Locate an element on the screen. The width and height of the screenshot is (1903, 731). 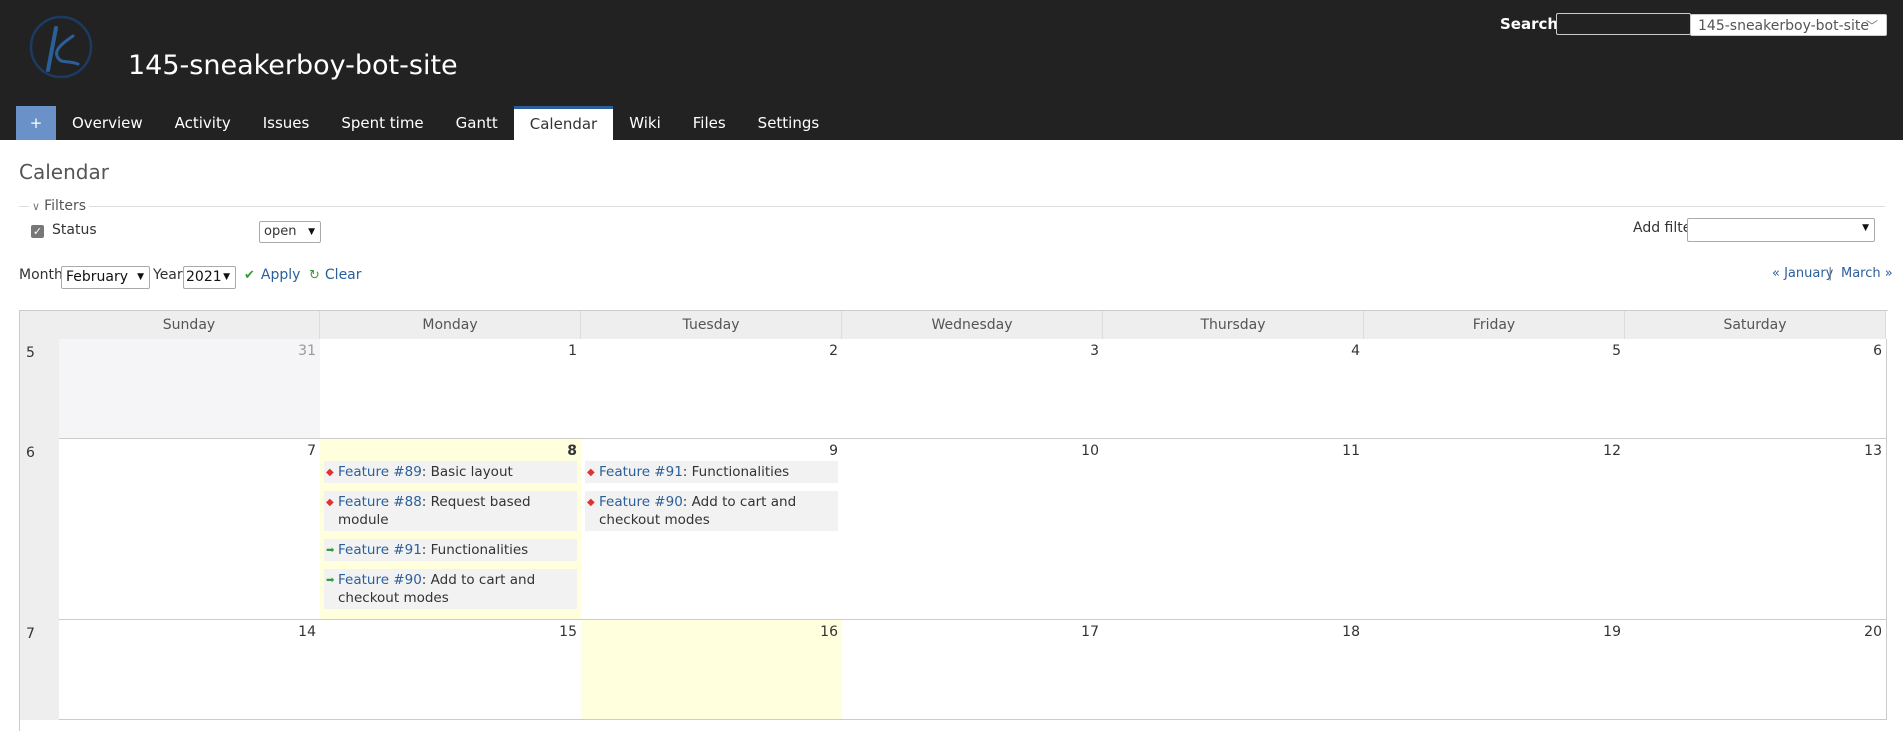
status-checkbox: ✓ is located at coordinates (37, 231).